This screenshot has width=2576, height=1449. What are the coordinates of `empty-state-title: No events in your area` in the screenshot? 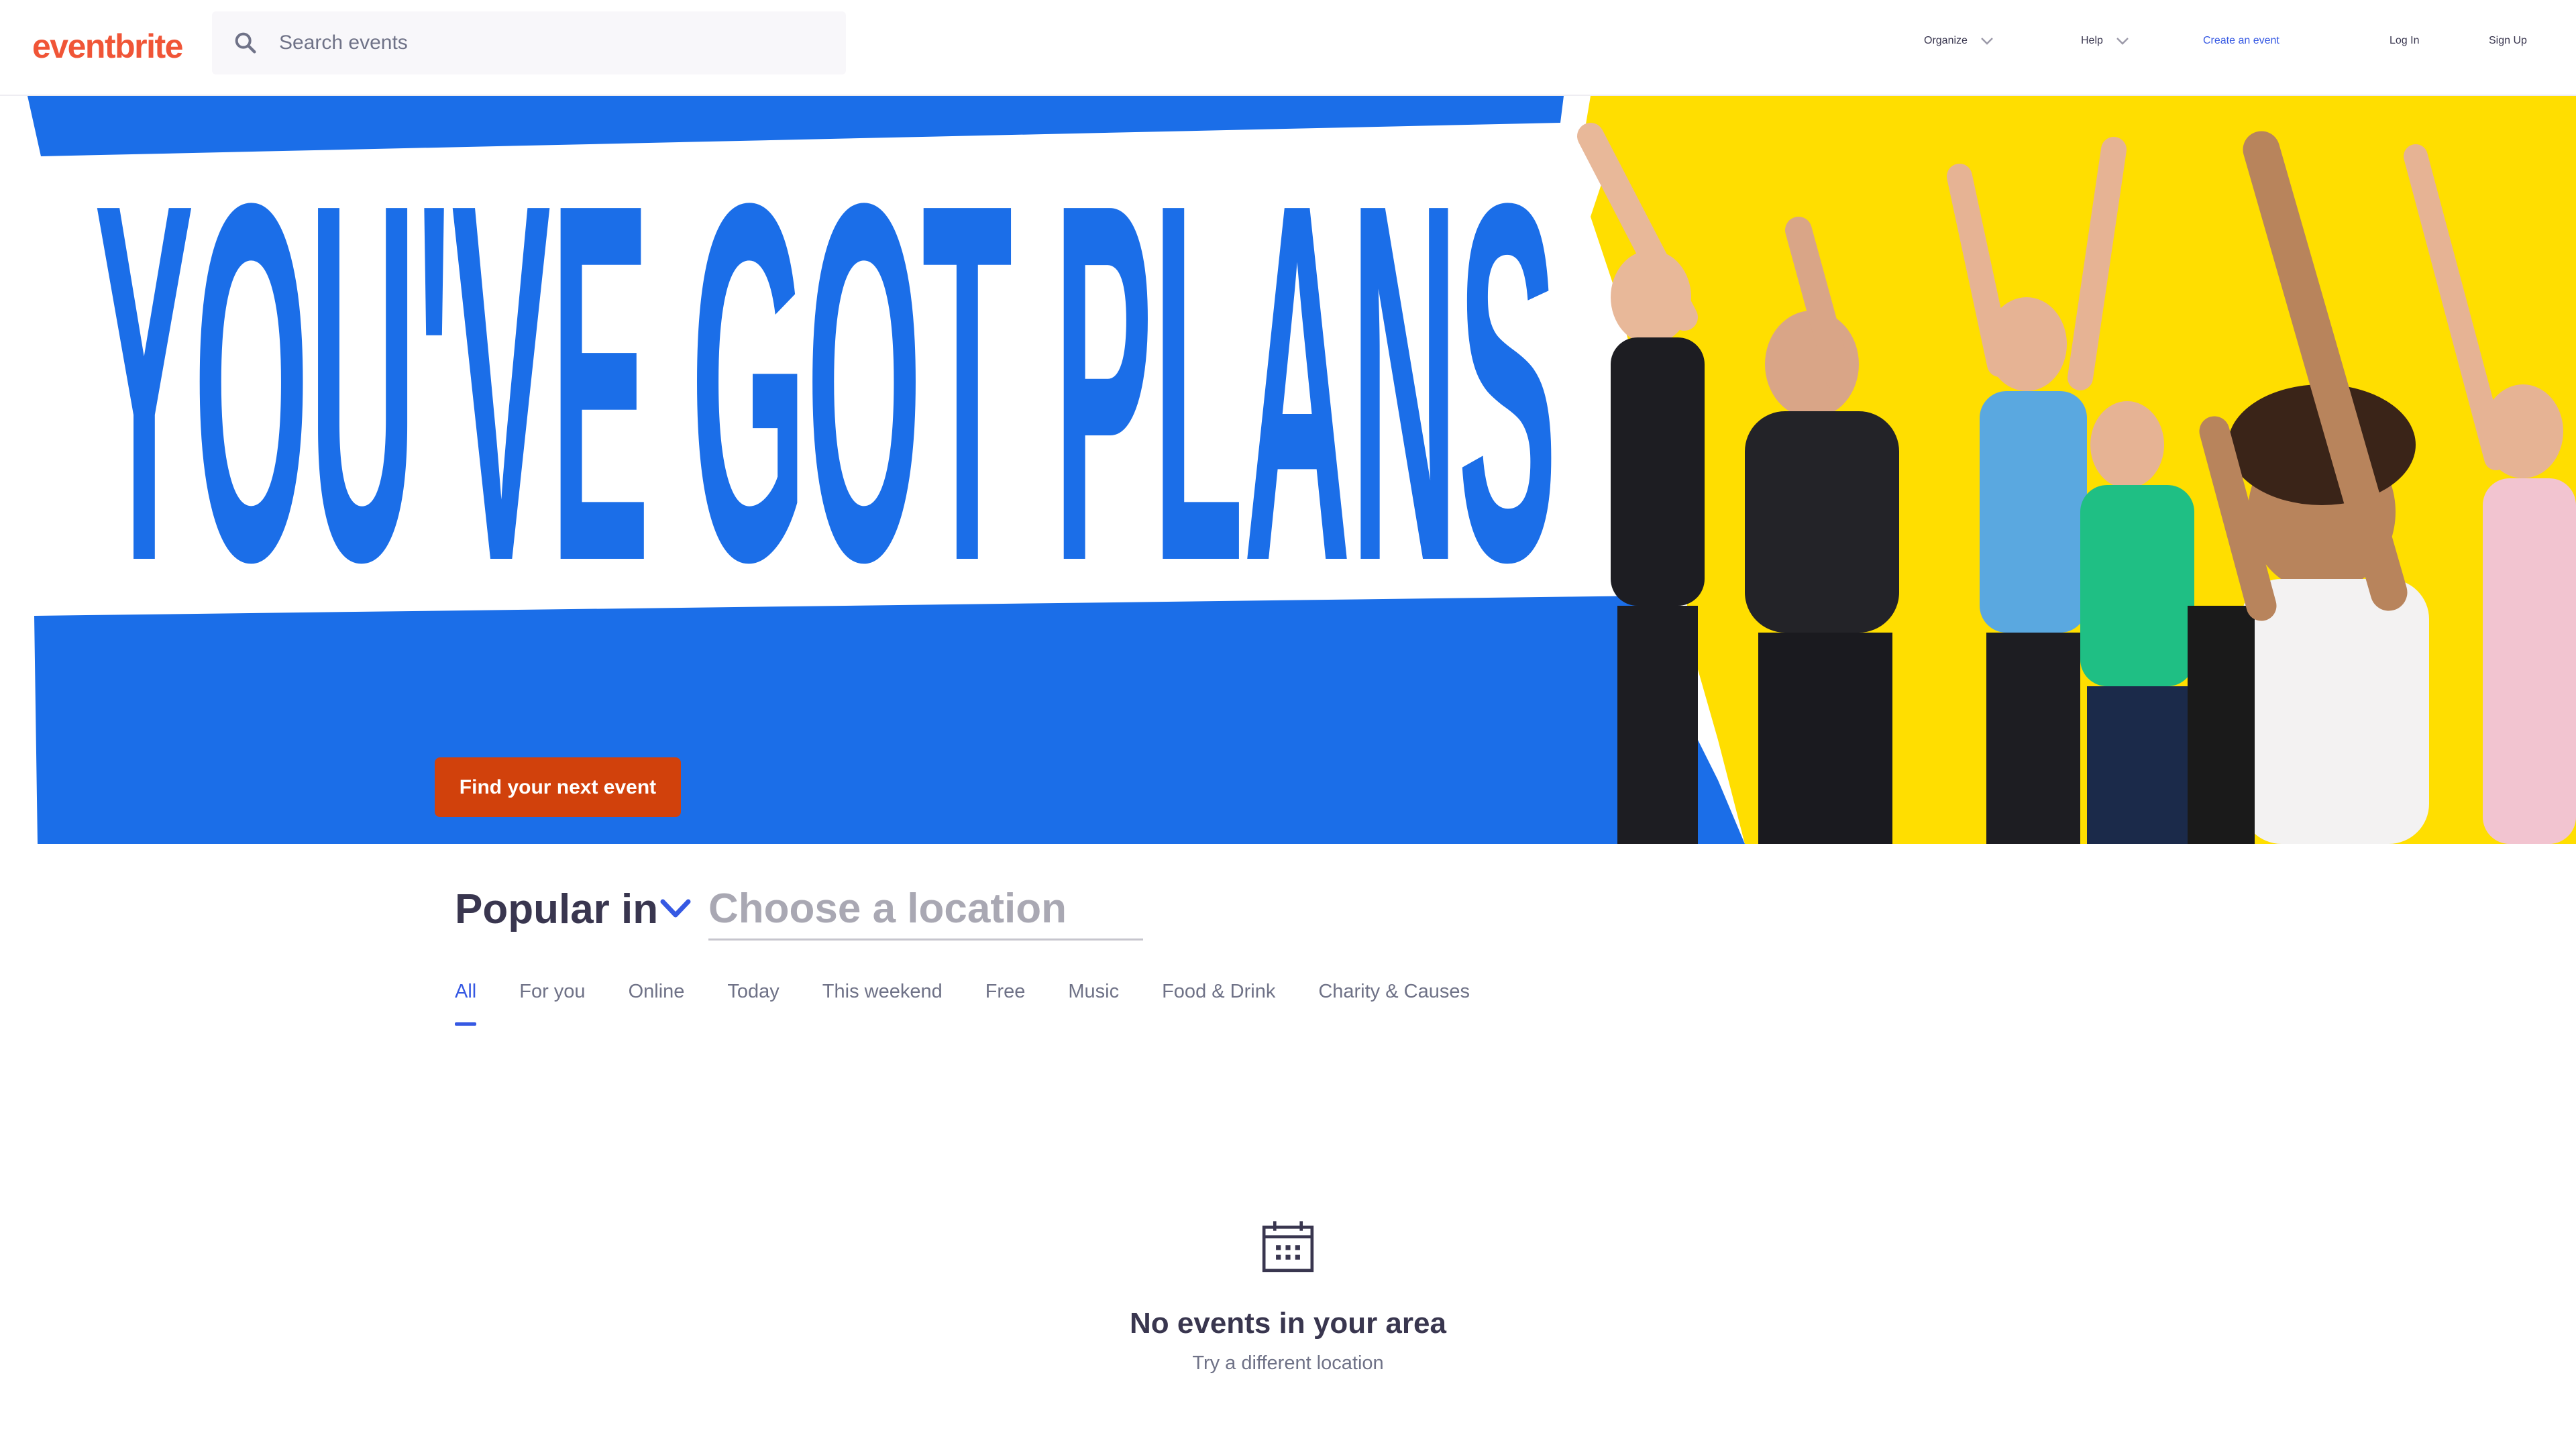 It's located at (1288, 1323).